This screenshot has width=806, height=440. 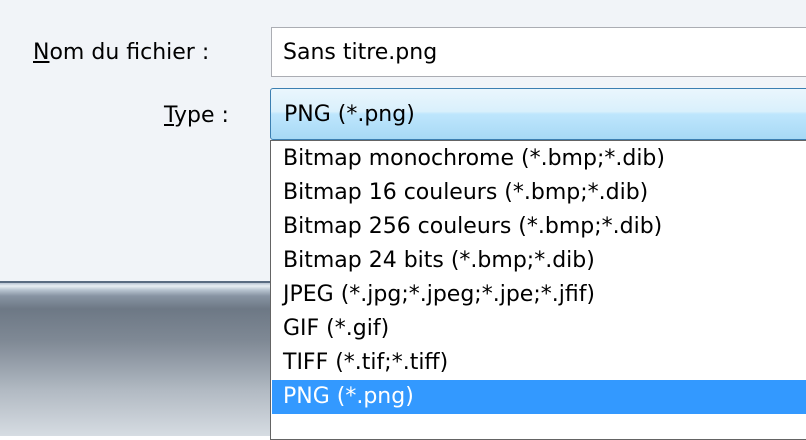 I want to click on type-option: JPEG (*.jpg;*.jpeg;*.jpe;*.jfif), so click(x=539, y=295).